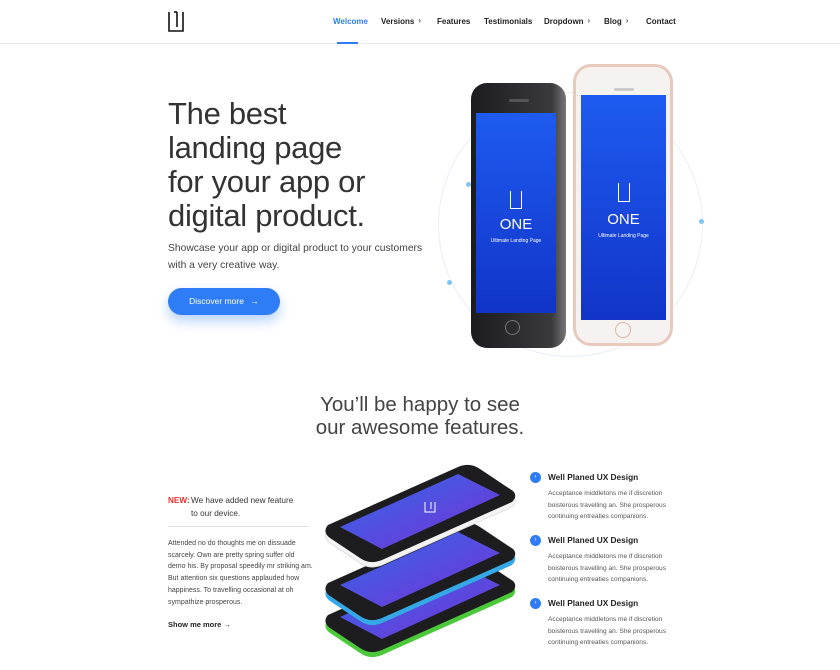 The width and height of the screenshot is (840, 670). What do you see at coordinates (179, 500) in the screenshot?
I see `new-badge: NEW:` at bounding box center [179, 500].